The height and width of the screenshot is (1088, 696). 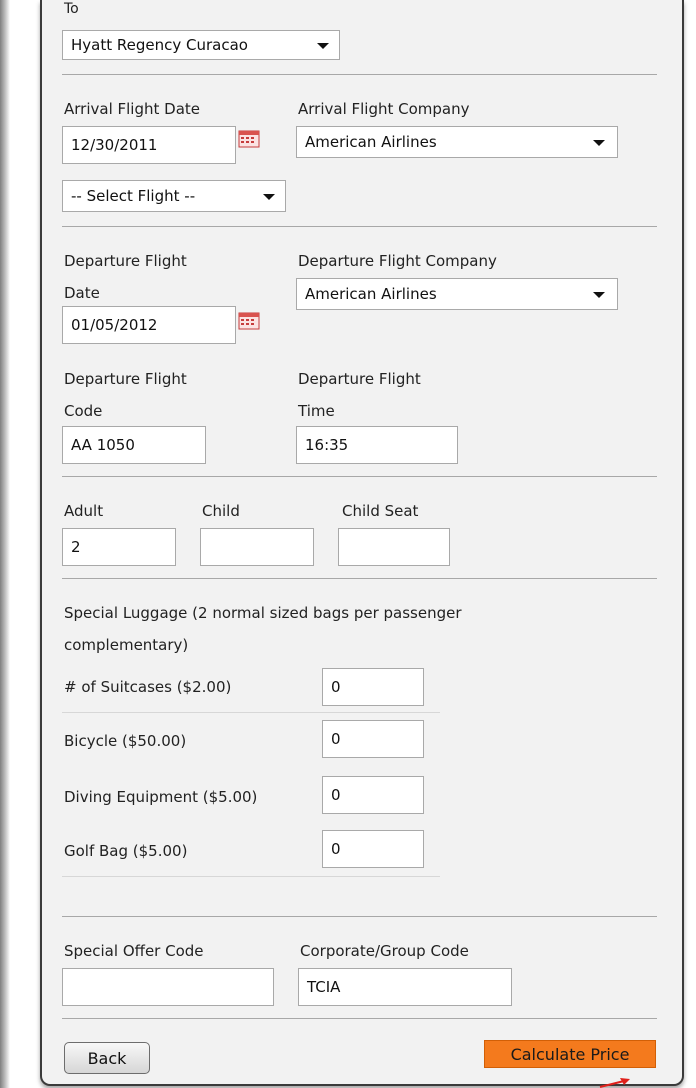 I want to click on back-button: Back, so click(x=107, y=1058).